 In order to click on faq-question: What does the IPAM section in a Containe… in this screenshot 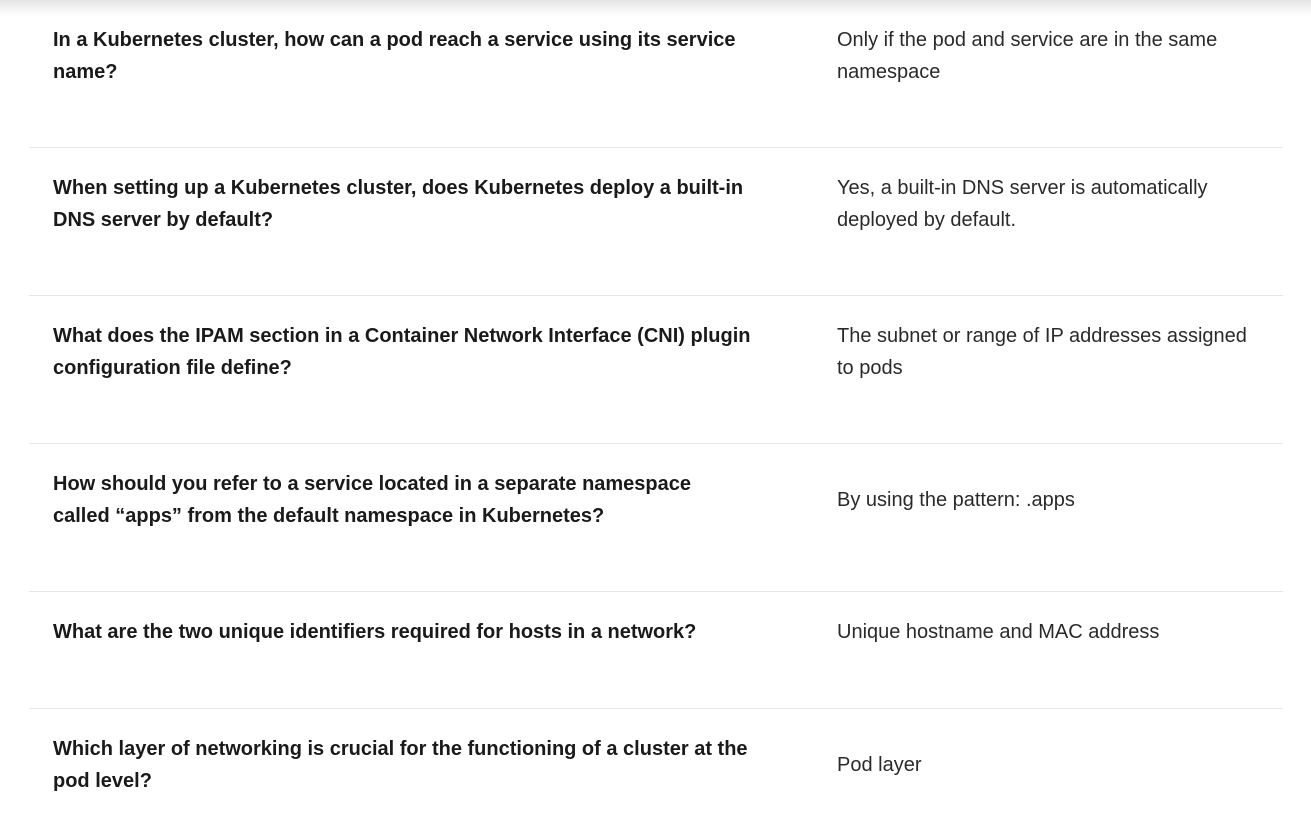, I will do `click(402, 352)`.